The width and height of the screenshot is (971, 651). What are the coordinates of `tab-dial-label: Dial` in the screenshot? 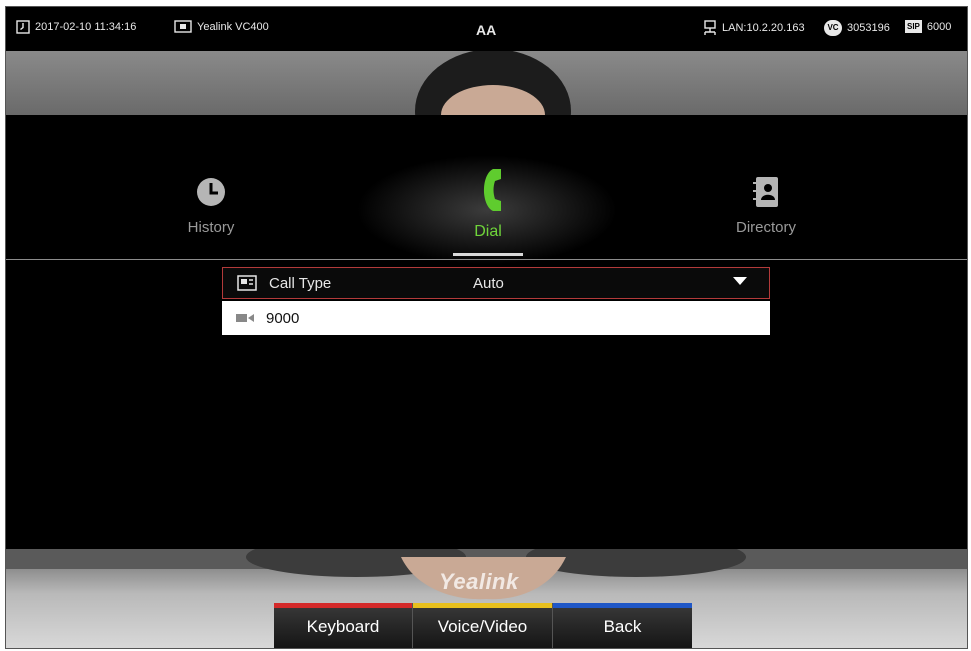 It's located at (488, 231).